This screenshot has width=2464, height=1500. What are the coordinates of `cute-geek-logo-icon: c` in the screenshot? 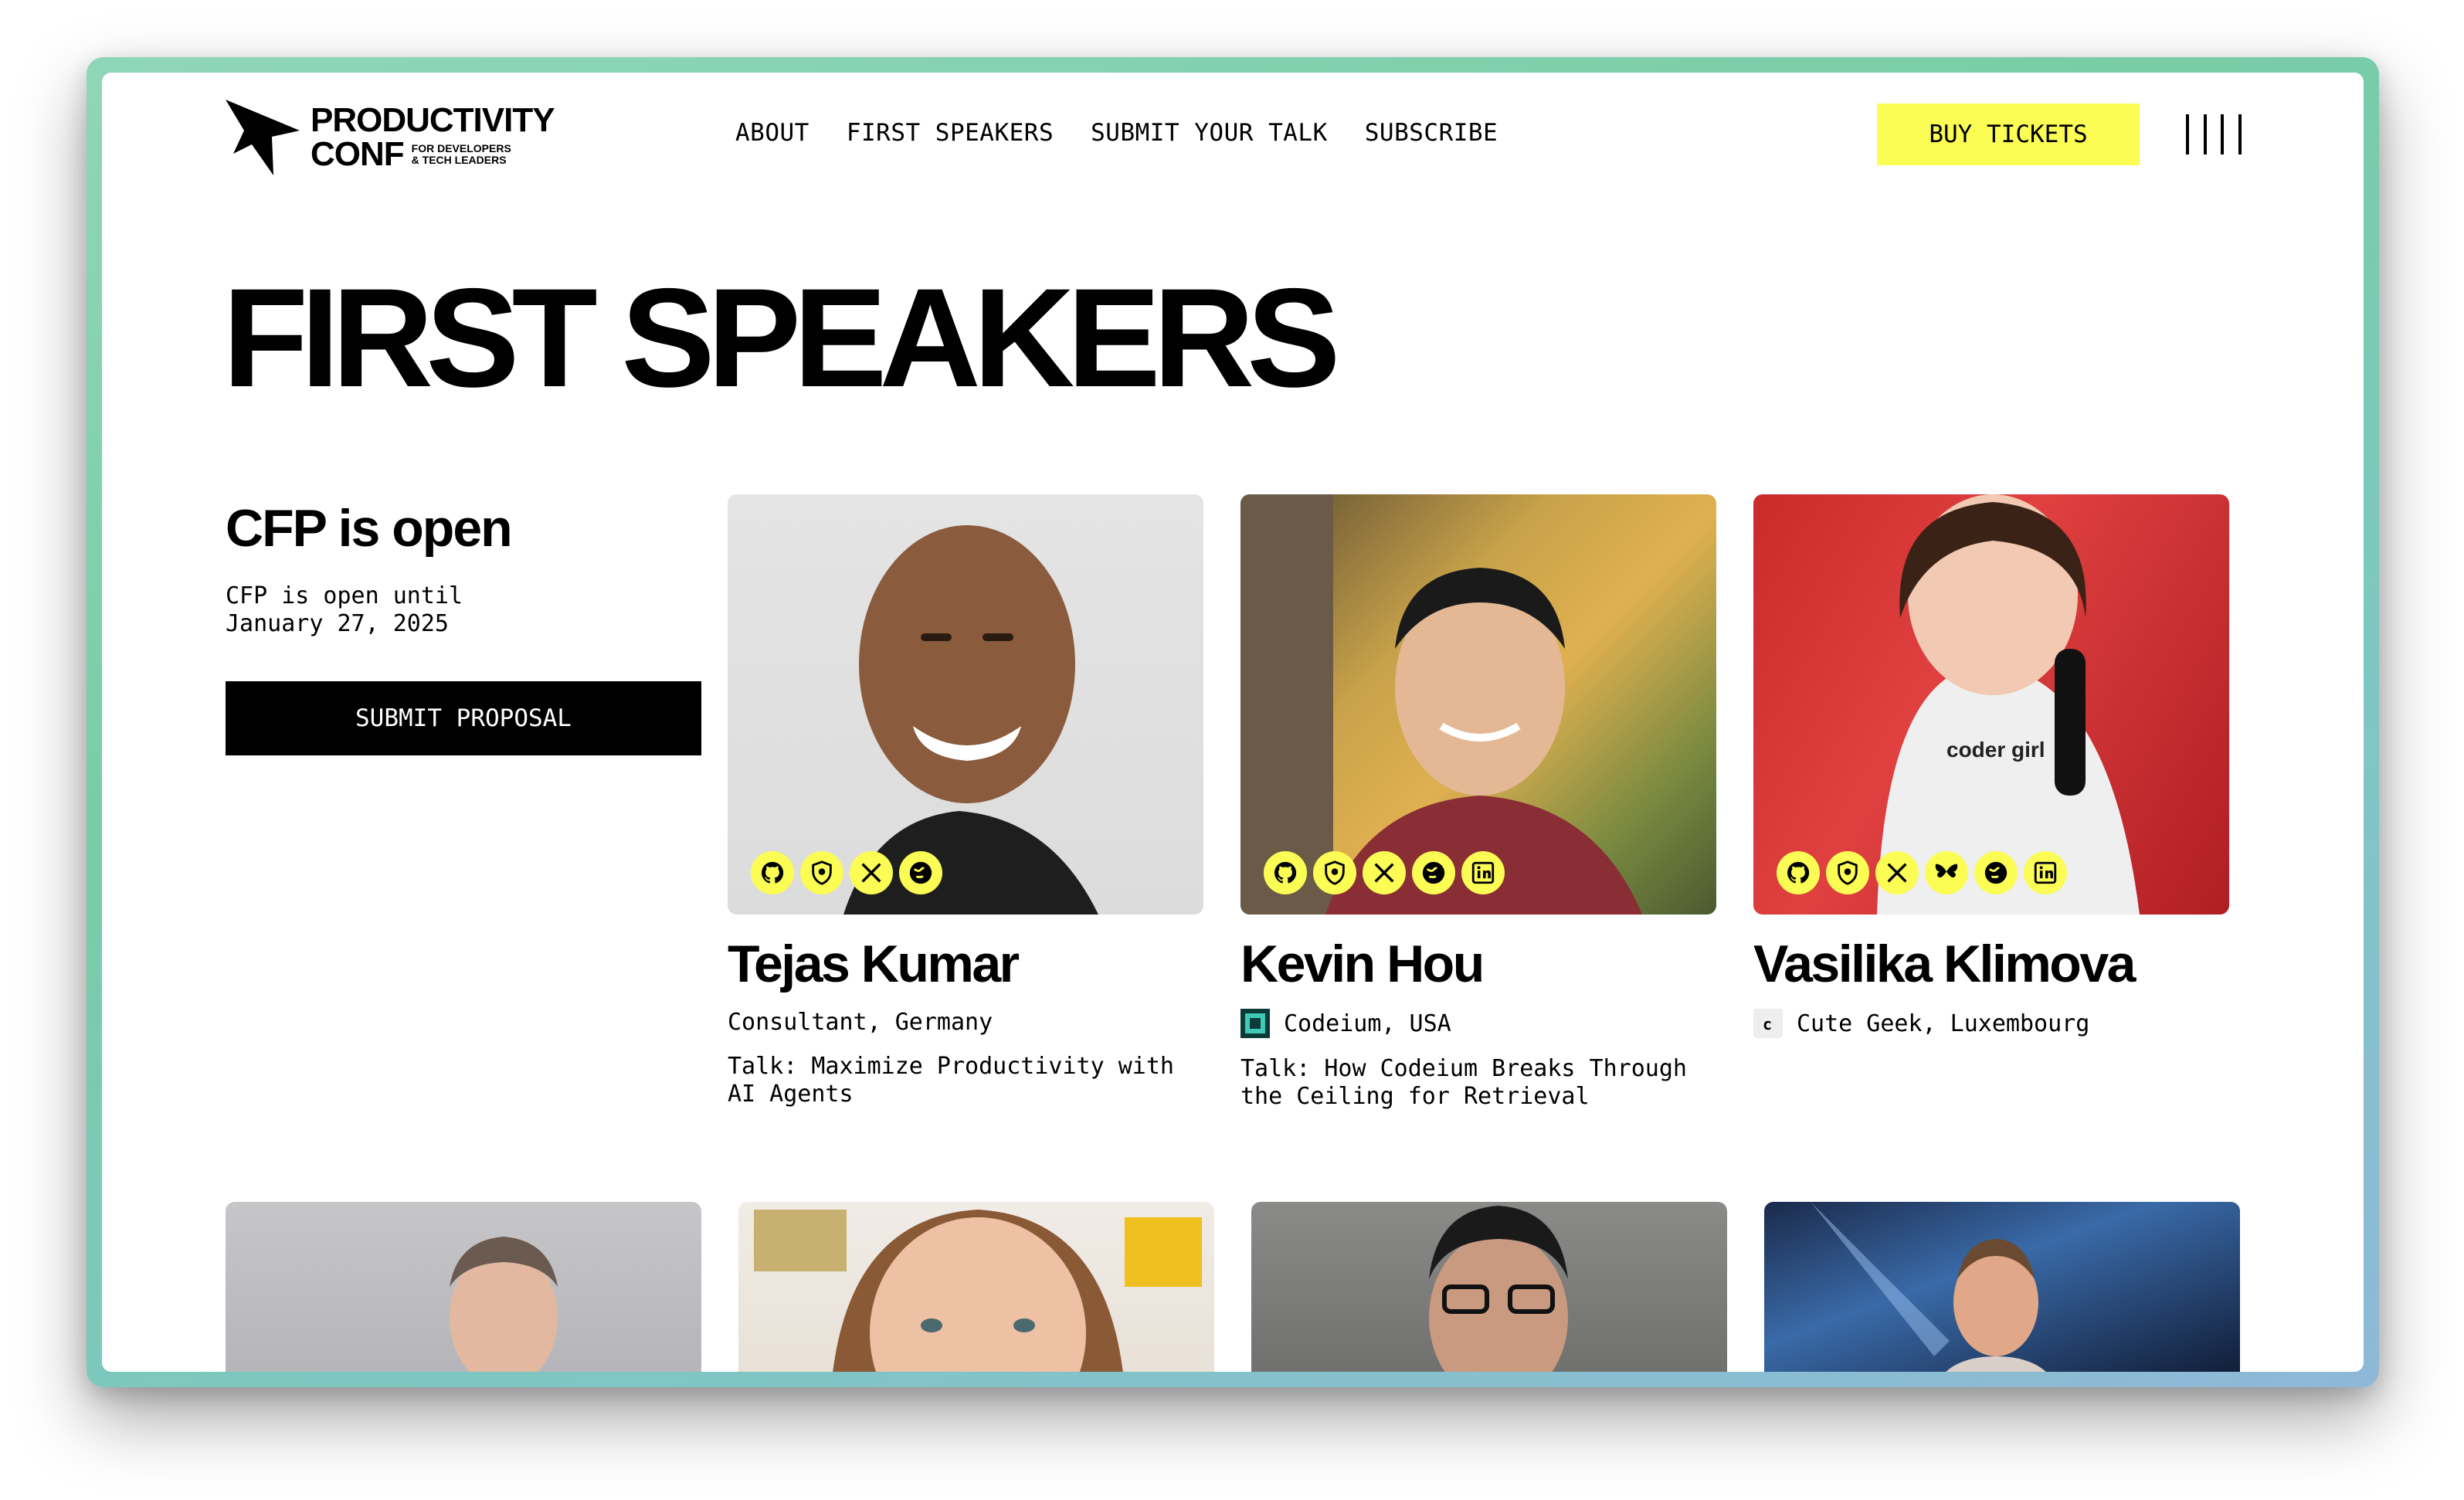 It's located at (1768, 1023).